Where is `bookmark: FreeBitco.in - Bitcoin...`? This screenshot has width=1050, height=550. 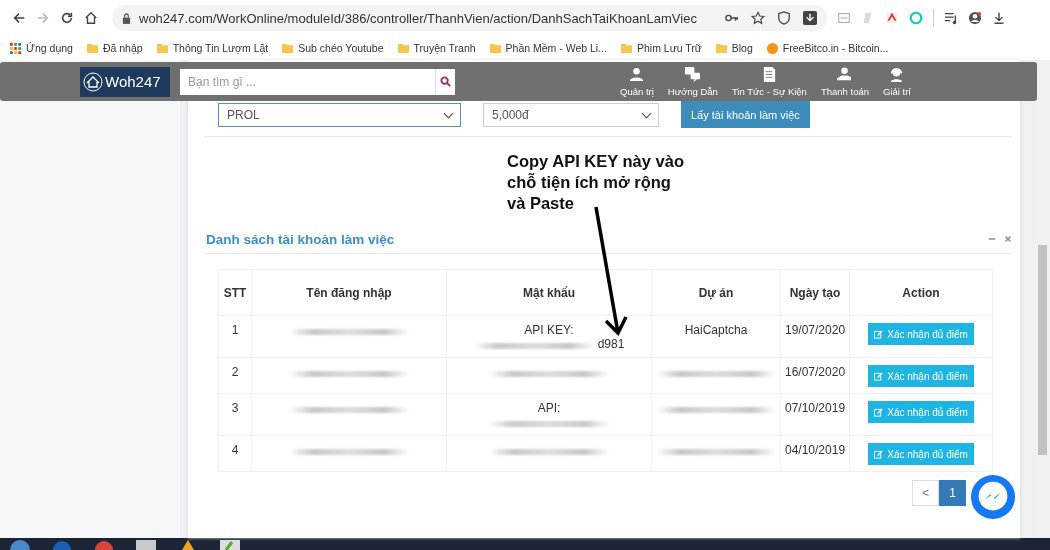
bookmark: FreeBitco.in - Bitcoin... is located at coordinates (827, 48).